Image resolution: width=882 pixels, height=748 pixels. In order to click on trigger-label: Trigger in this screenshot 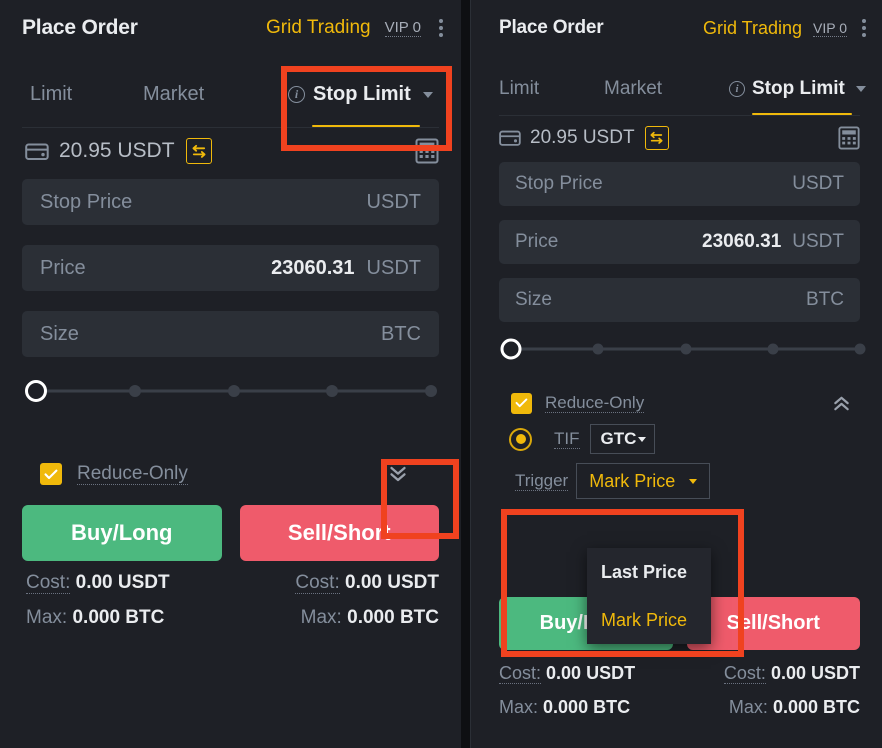, I will do `click(542, 481)`.